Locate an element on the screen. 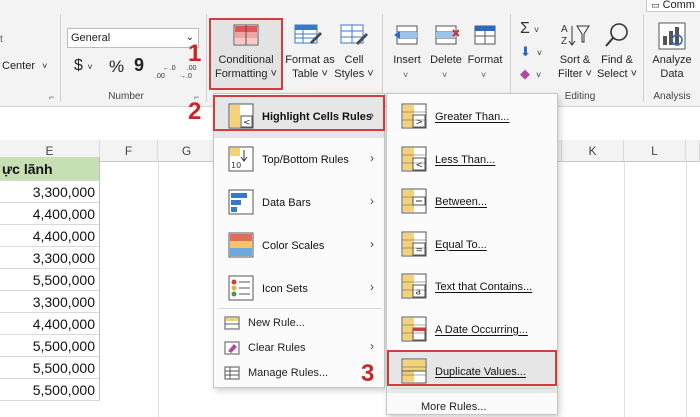 The height and width of the screenshot is (417, 700). increase-decimal-icon: ←.0 .00 is located at coordinates (165, 72).